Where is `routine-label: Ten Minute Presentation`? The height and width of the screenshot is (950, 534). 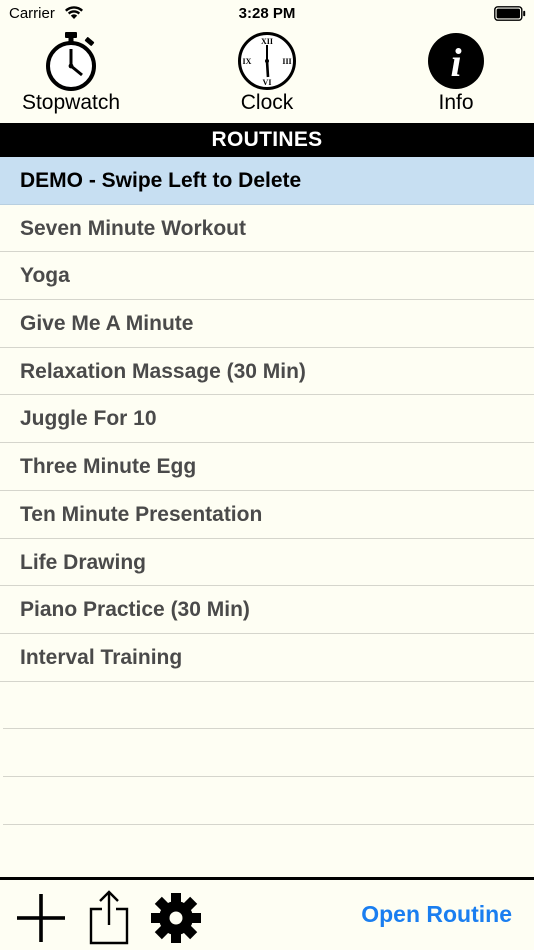
routine-label: Ten Minute Presentation is located at coordinates (141, 514).